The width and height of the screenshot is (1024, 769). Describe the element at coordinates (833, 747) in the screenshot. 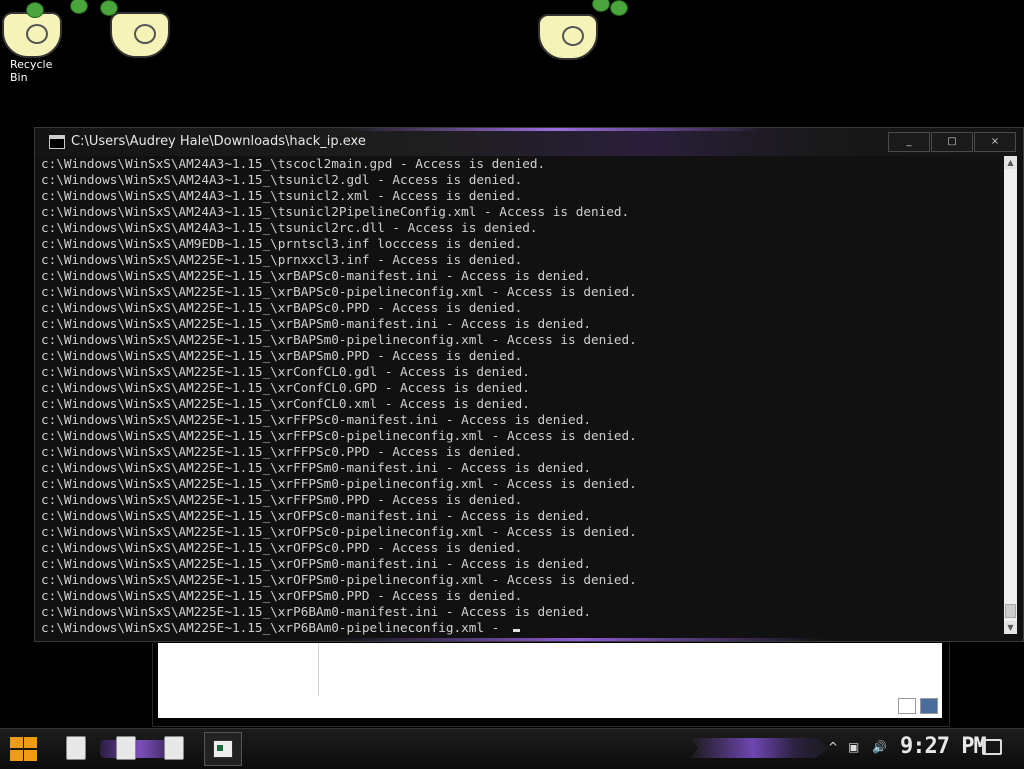

I see `show-hidden-icons-button: ^` at that location.